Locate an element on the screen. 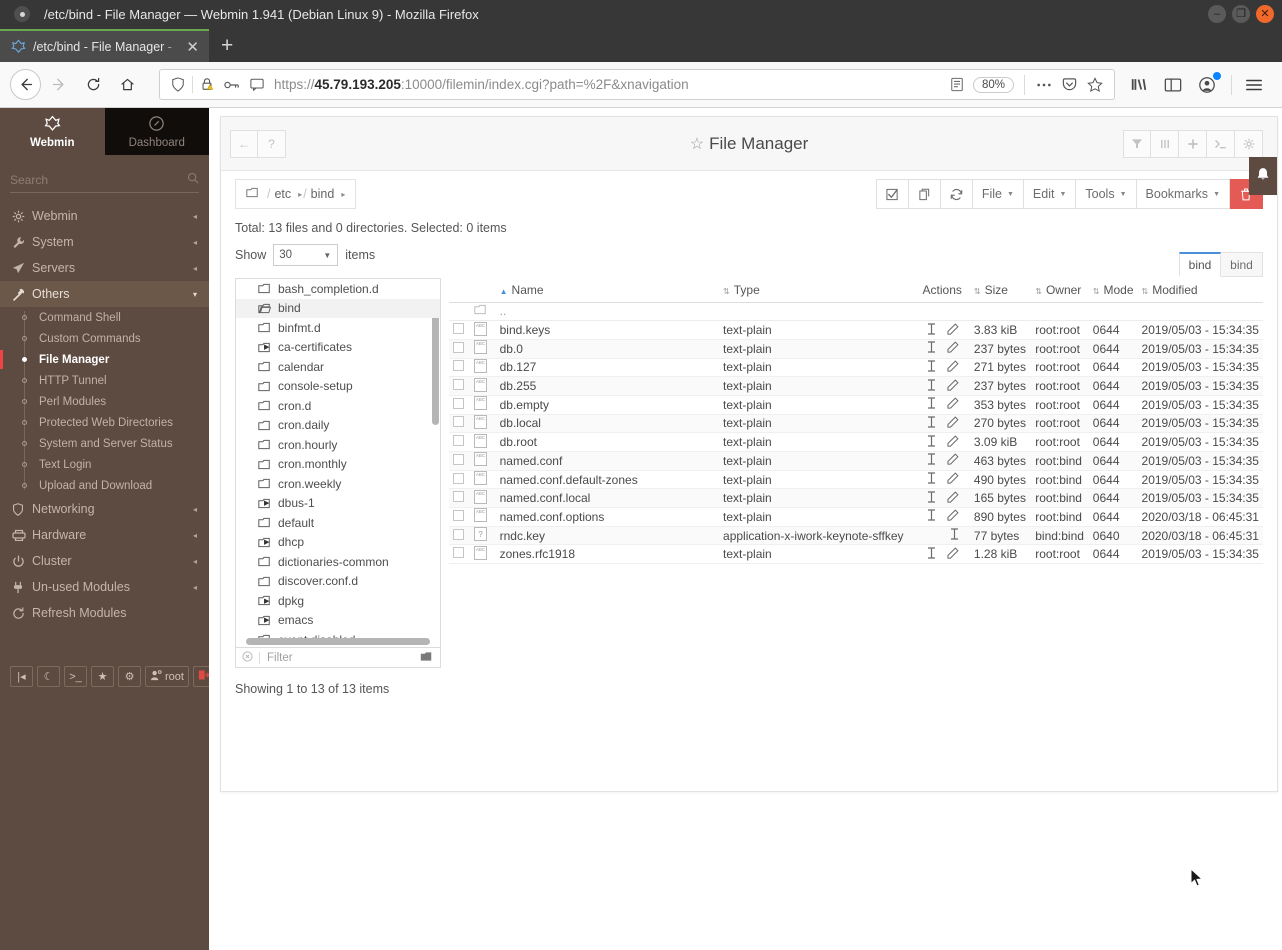  column-header-size: ⇅ Size is located at coordinates (1000, 290).